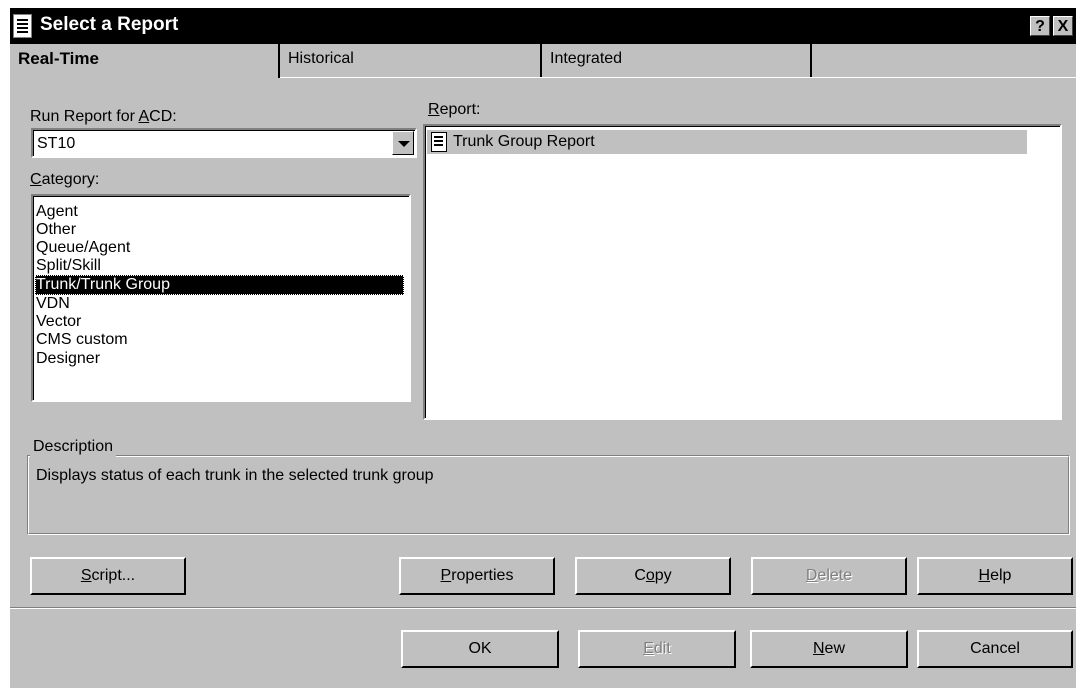 The height and width of the screenshot is (688, 1076). Describe the element at coordinates (321, 58) in the screenshot. I see `tab-label: Historical` at that location.